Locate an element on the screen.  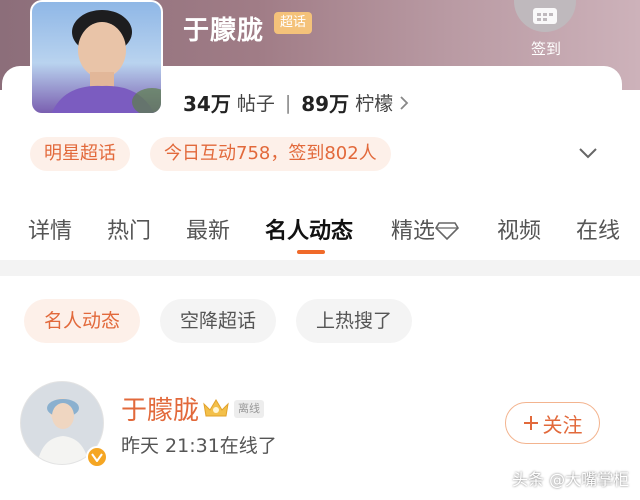
user-online-status: 昨天 21:31在线了 is located at coordinates (199, 446).